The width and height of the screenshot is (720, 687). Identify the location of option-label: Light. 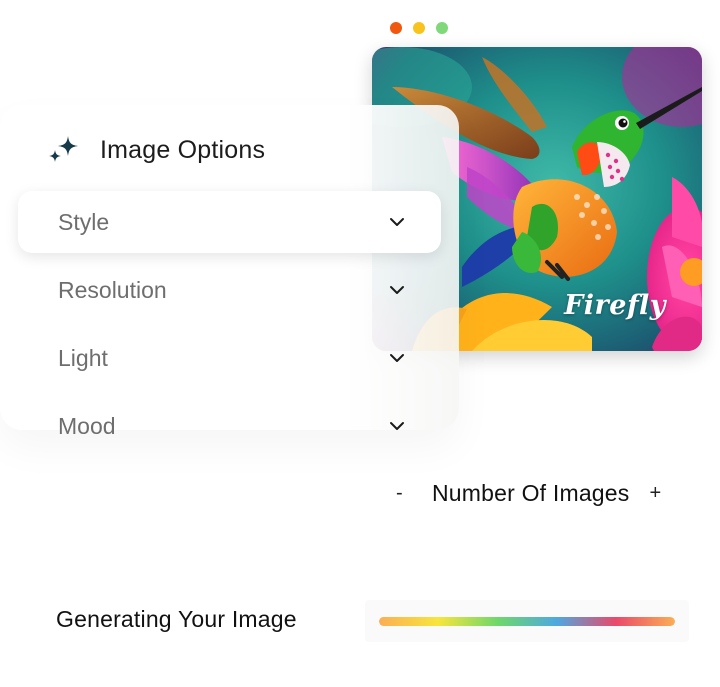
(83, 357).